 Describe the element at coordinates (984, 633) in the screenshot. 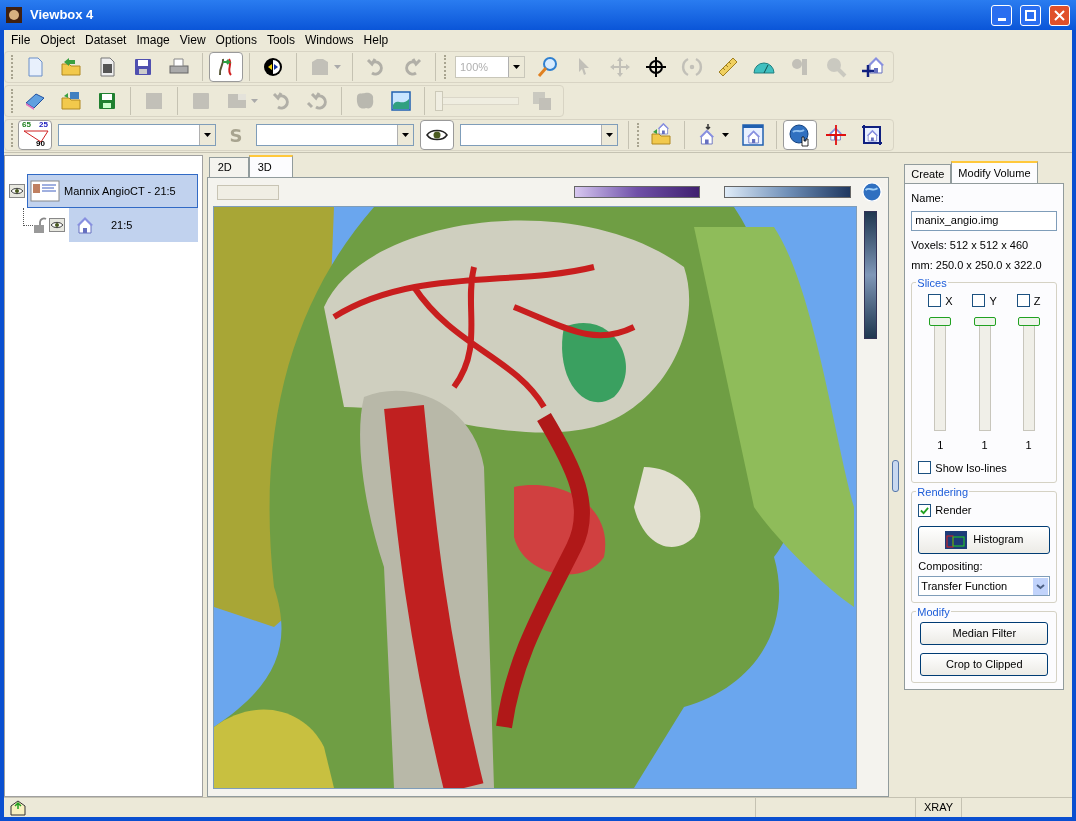

I see `action-button: Median Filter` at that location.